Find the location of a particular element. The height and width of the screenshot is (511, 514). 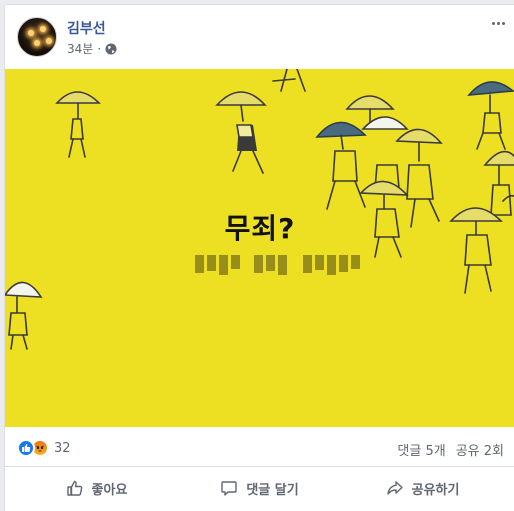

more-dots-icon is located at coordinates (498, 23).